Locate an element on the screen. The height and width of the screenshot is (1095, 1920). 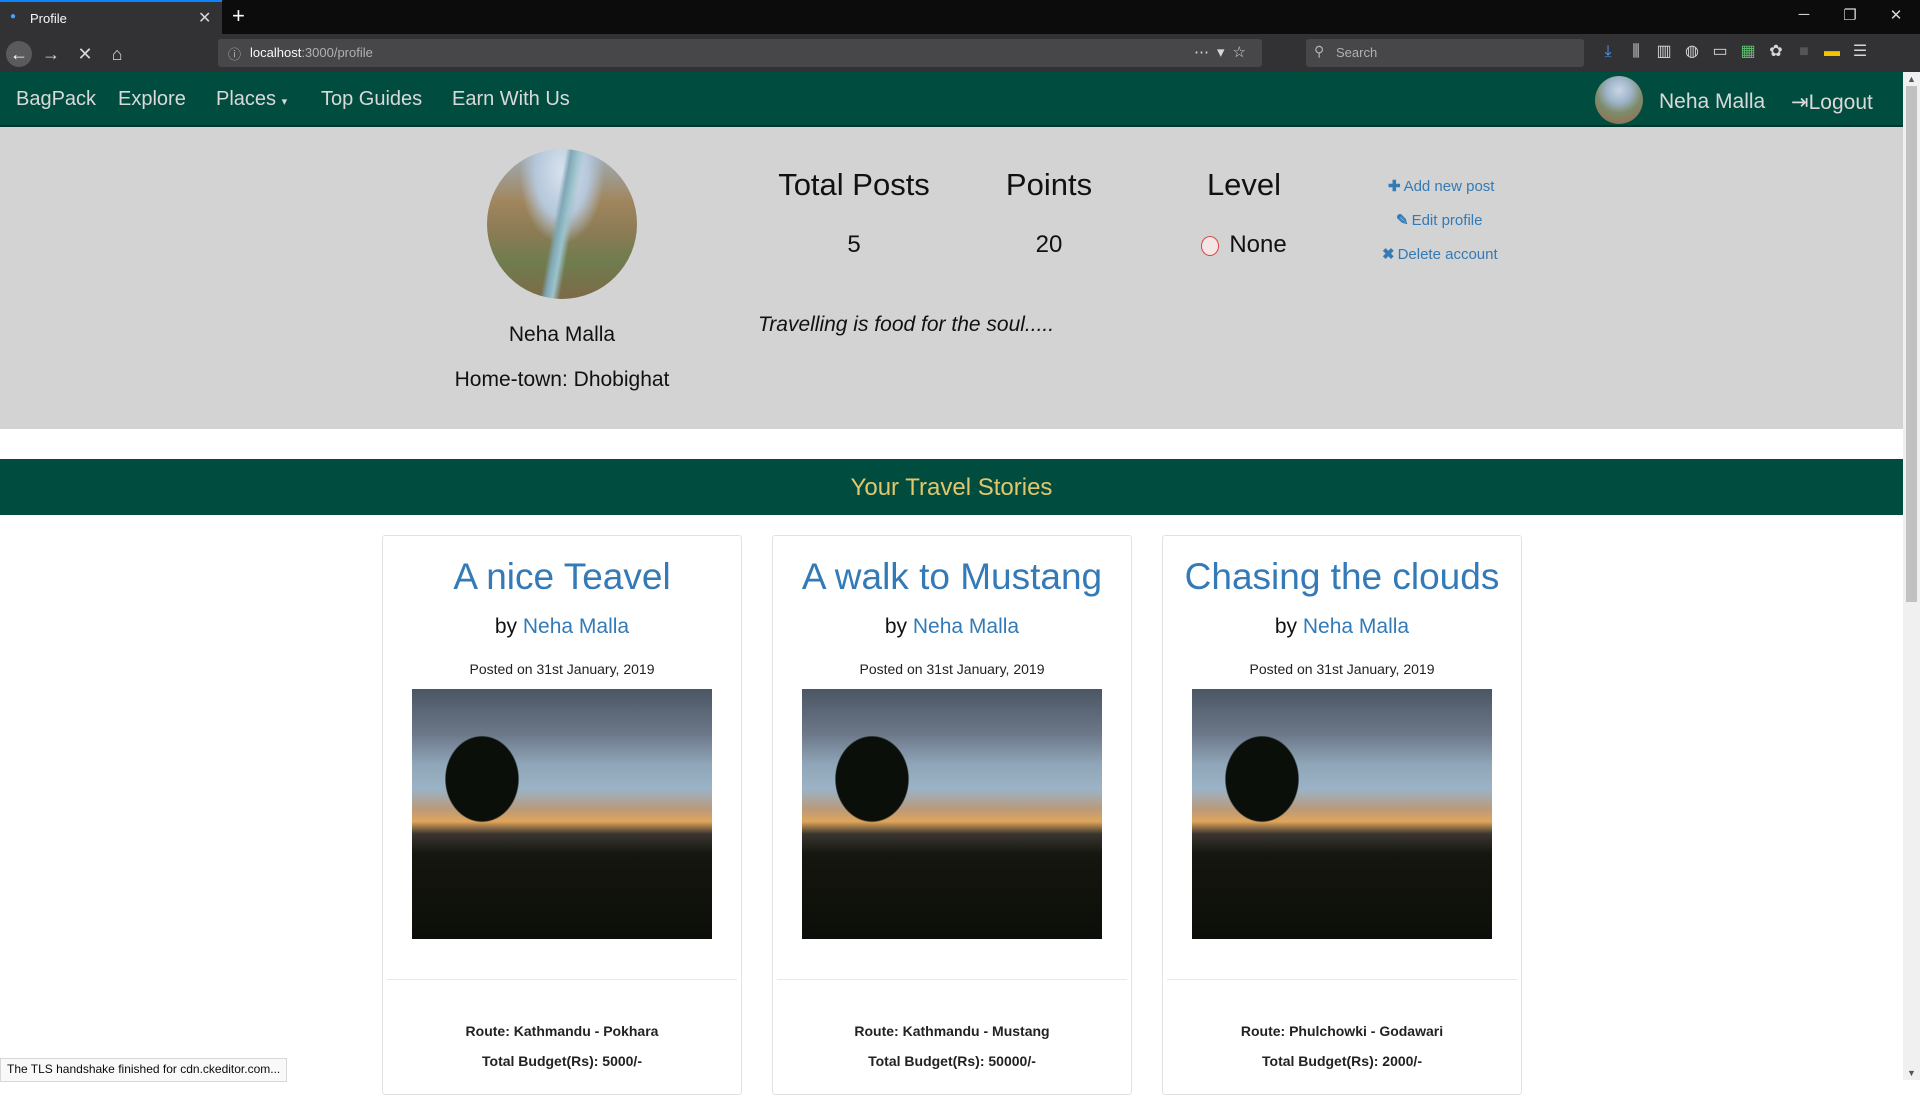
nav-places-dropdown: Places ▾ is located at coordinates (251, 99).